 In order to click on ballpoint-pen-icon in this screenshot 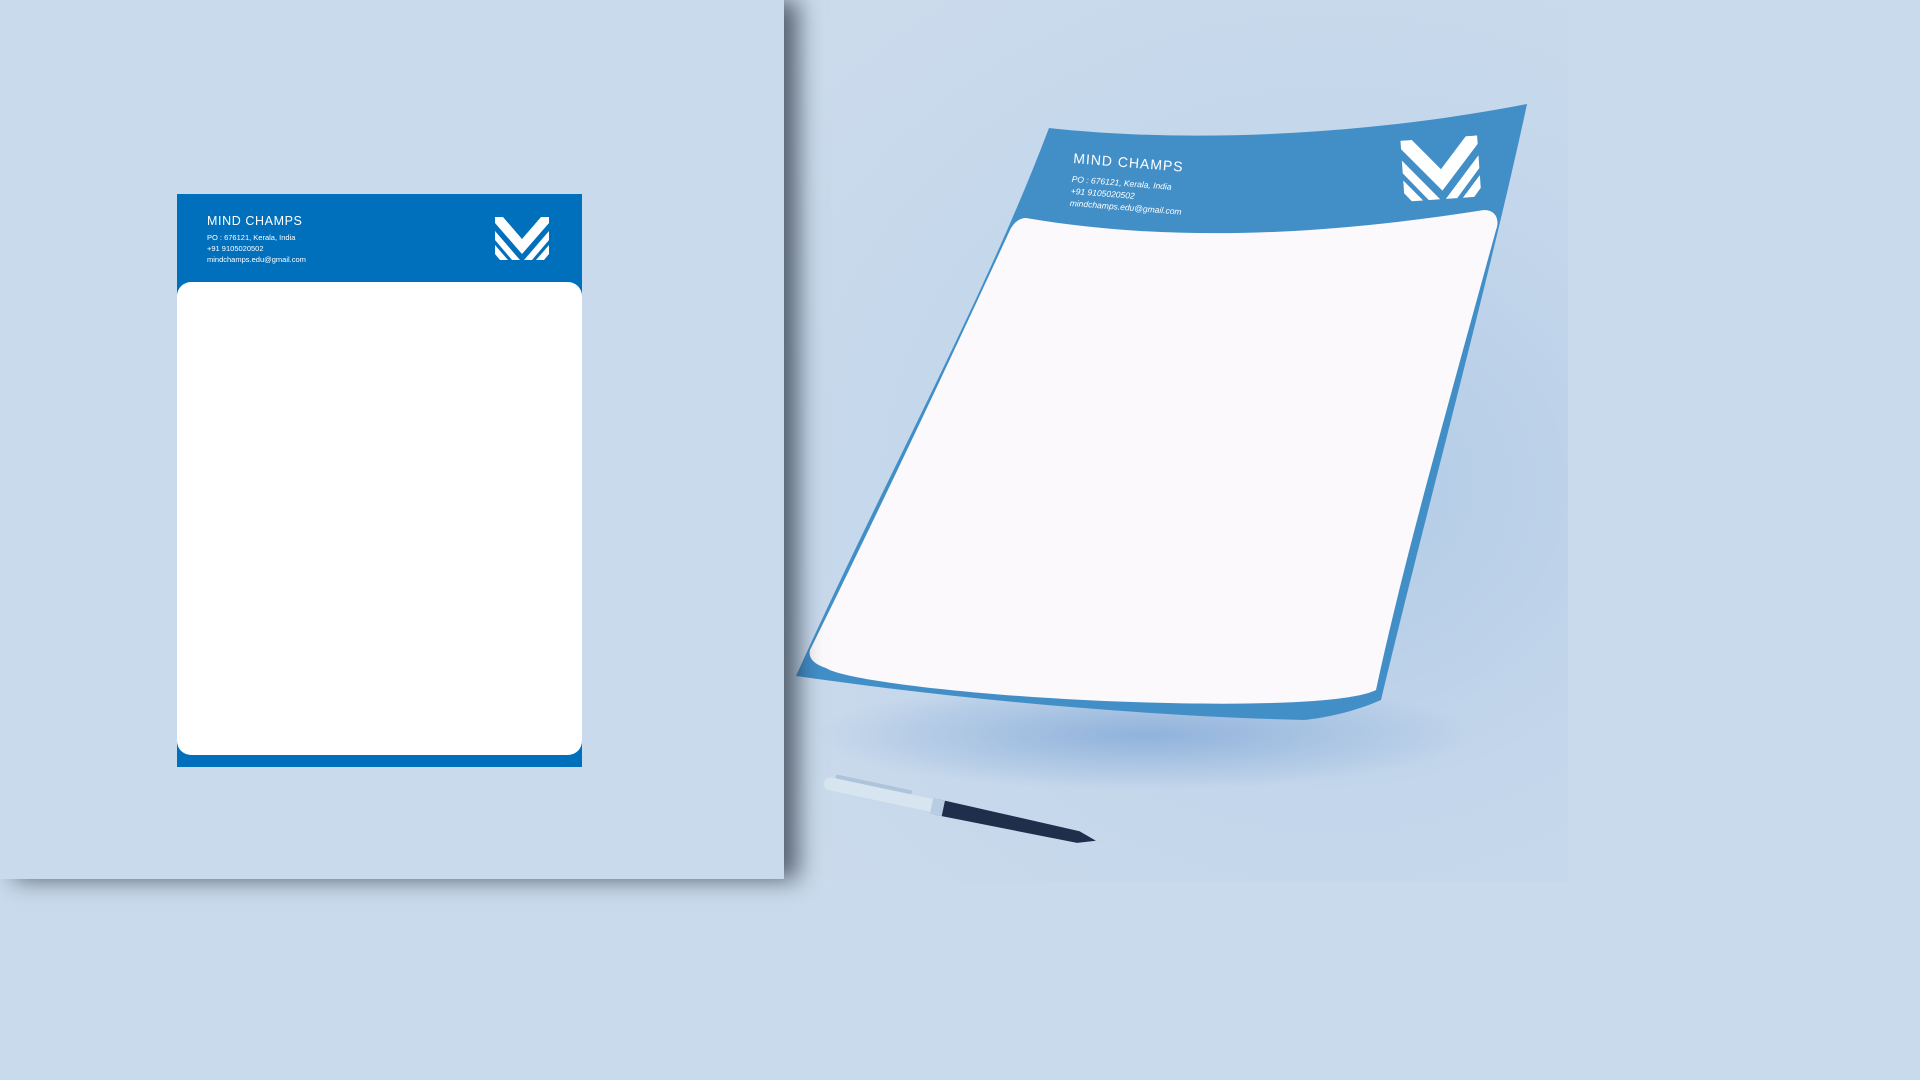, I will do `click(968, 809)`.